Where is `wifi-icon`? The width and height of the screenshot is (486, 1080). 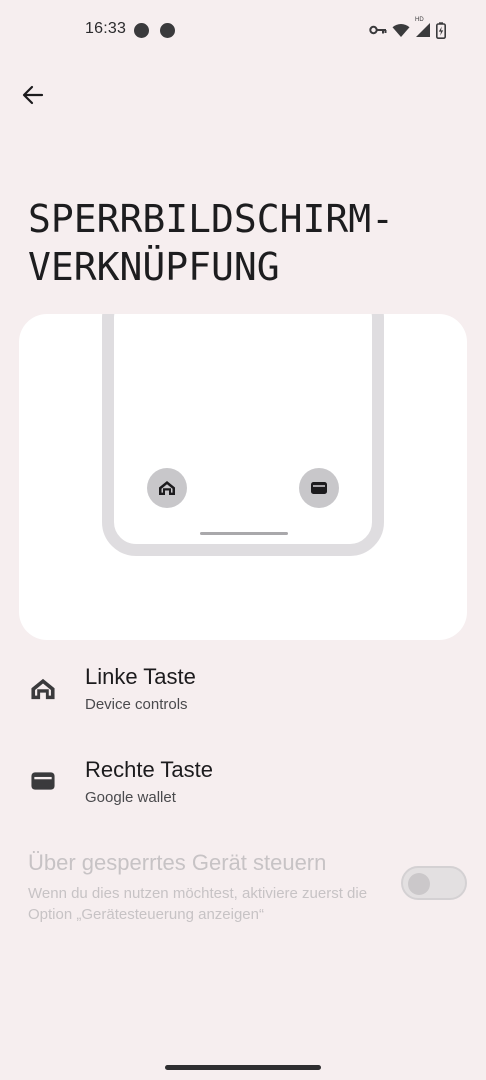 wifi-icon is located at coordinates (401, 30).